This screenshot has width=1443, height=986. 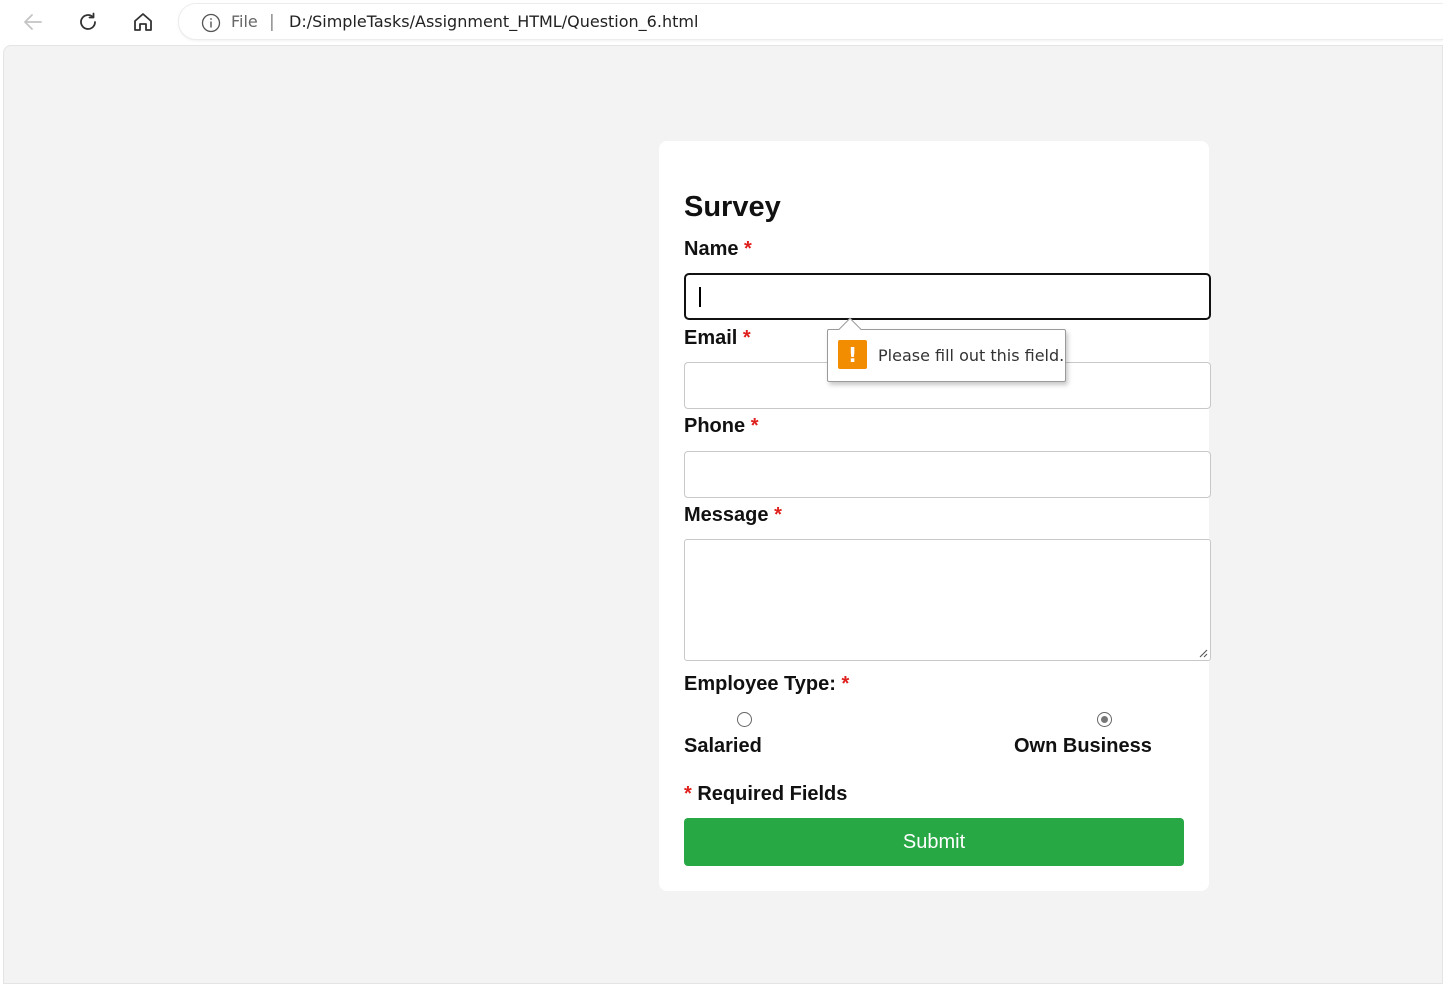 I want to click on reload-icon, so click(x=88, y=21).